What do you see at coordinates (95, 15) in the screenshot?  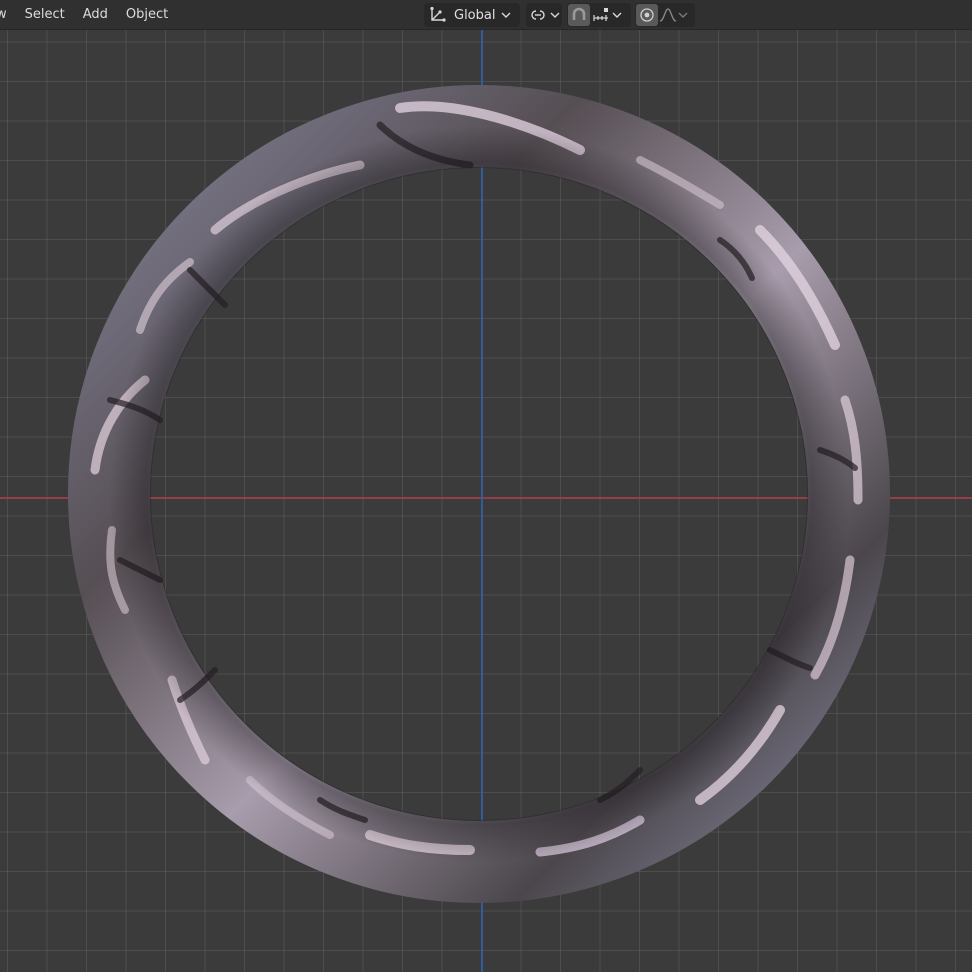 I see `menu-add: Add` at bounding box center [95, 15].